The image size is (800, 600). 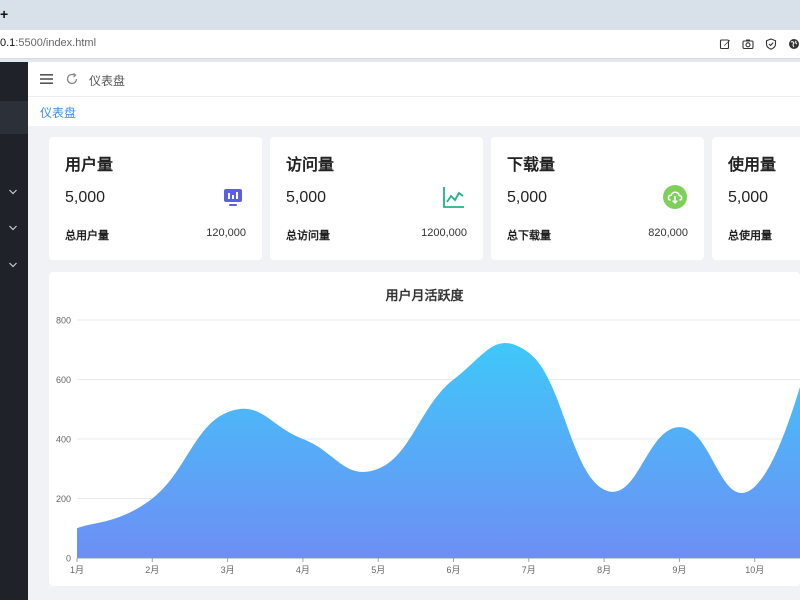 I want to click on y-tick-label: 600, so click(x=63, y=380).